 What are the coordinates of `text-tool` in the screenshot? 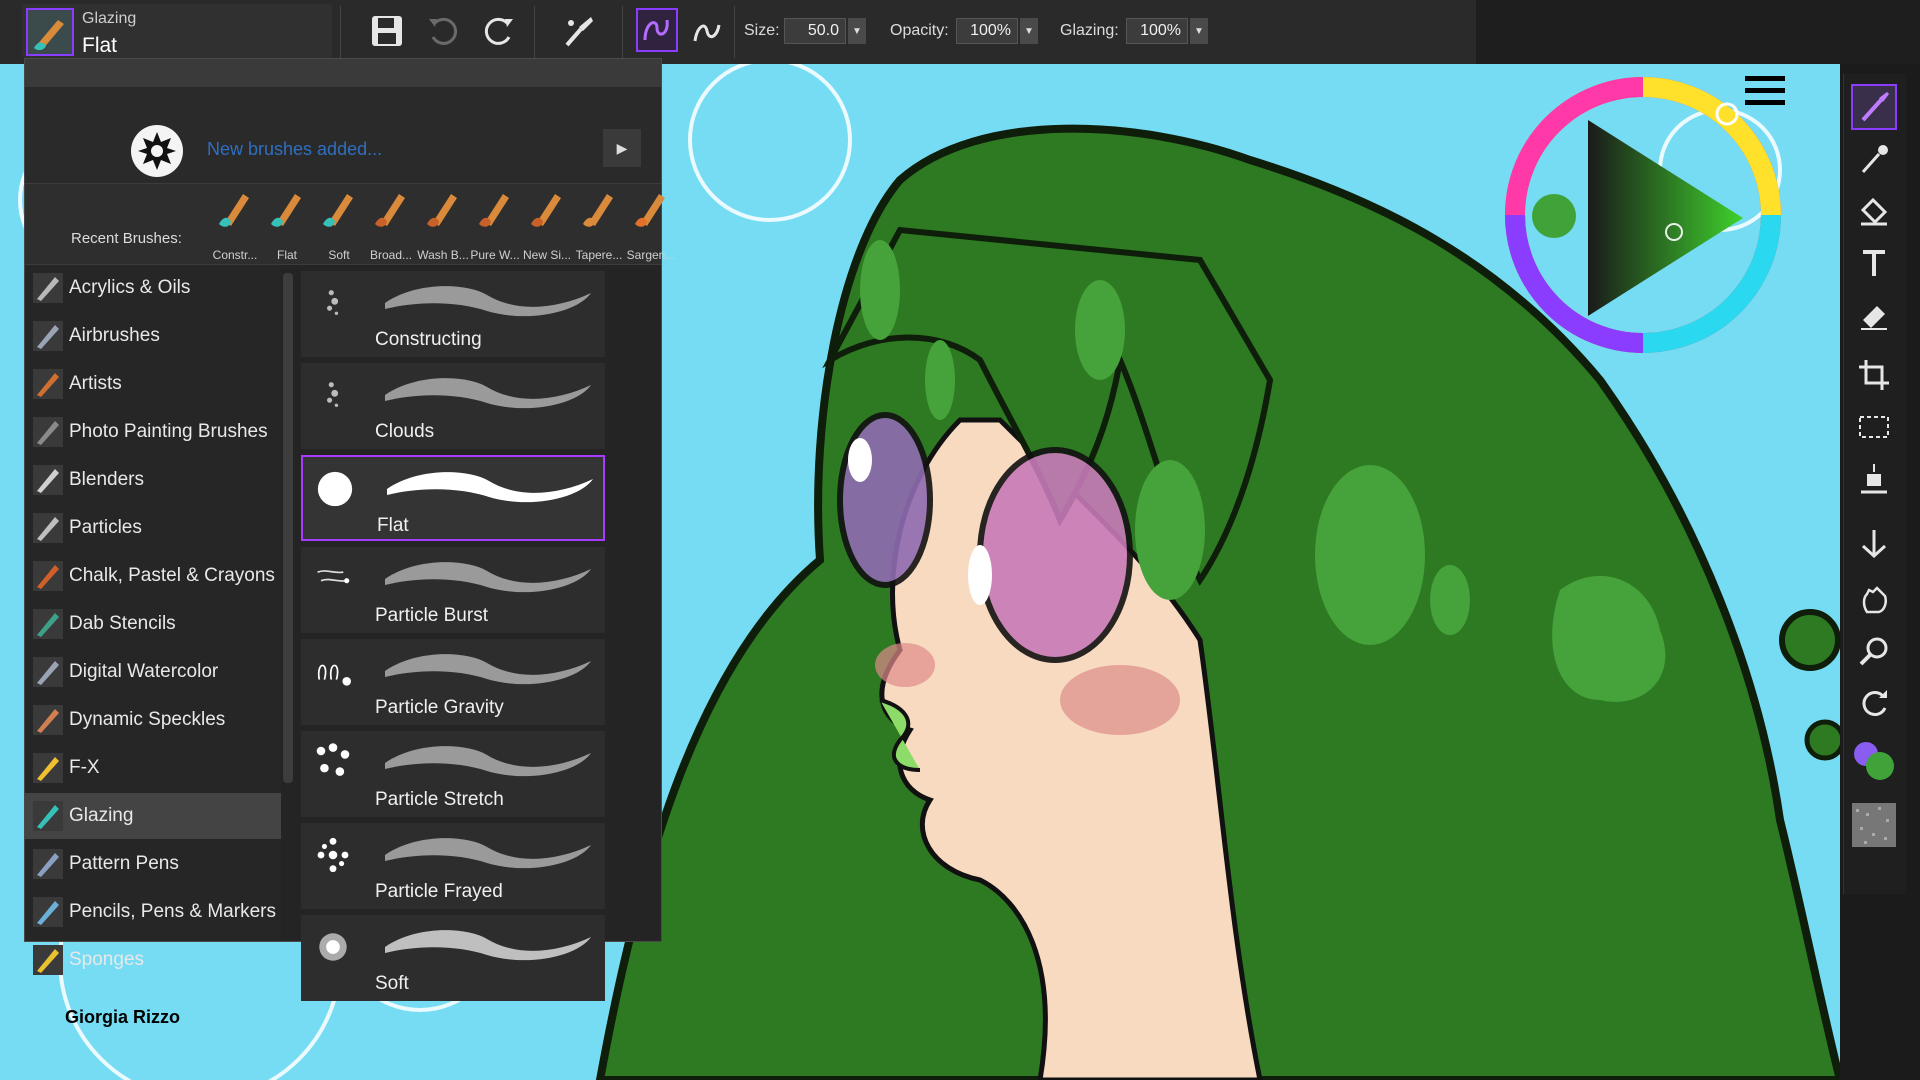 It's located at (1874, 263).